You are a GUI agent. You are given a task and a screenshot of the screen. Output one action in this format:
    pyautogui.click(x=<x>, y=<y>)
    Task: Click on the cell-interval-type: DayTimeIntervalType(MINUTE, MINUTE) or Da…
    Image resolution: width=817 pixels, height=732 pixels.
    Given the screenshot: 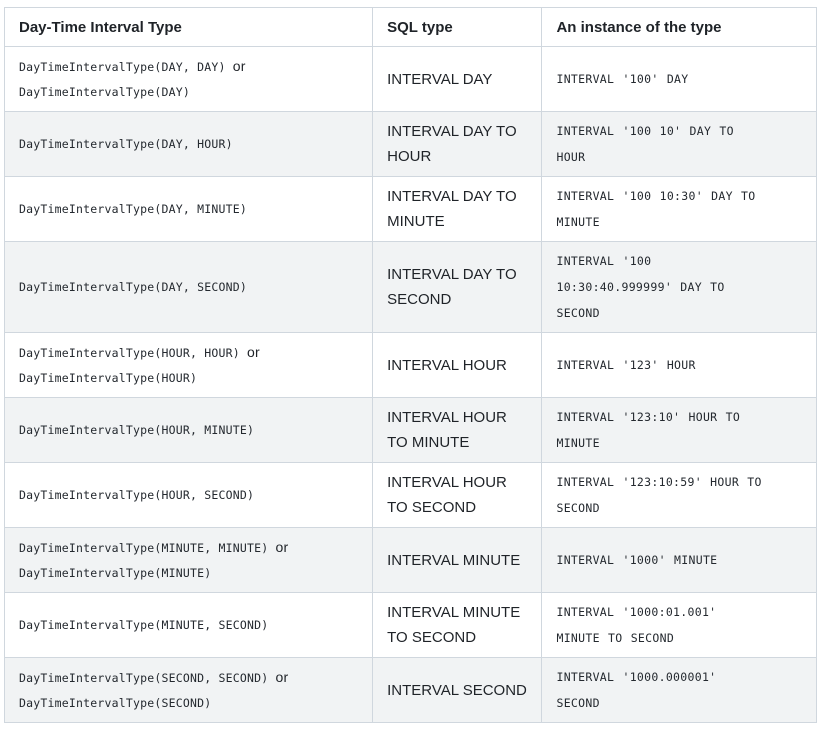 What is the action you would take?
    pyautogui.click(x=188, y=560)
    